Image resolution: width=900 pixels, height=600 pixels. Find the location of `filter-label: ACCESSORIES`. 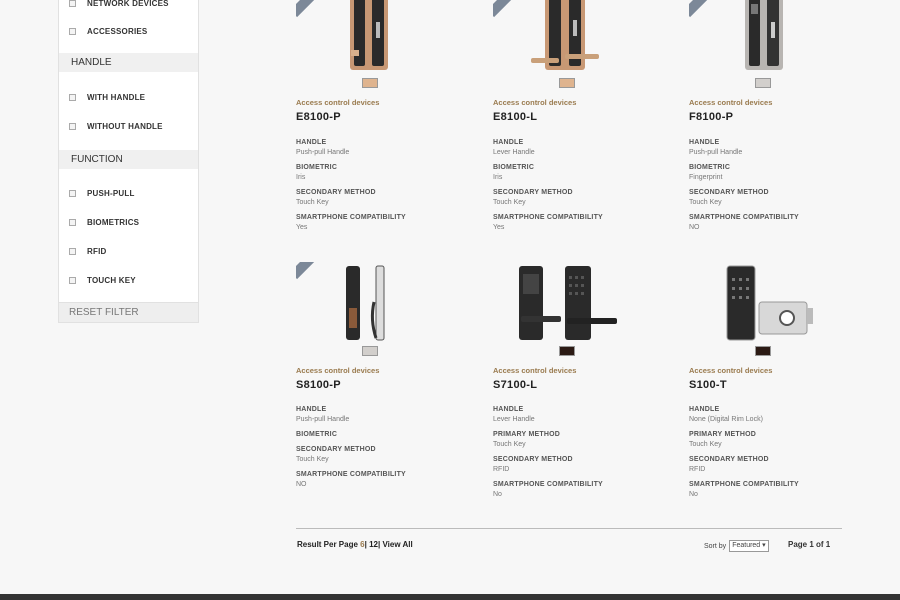

filter-label: ACCESSORIES is located at coordinates (117, 31).